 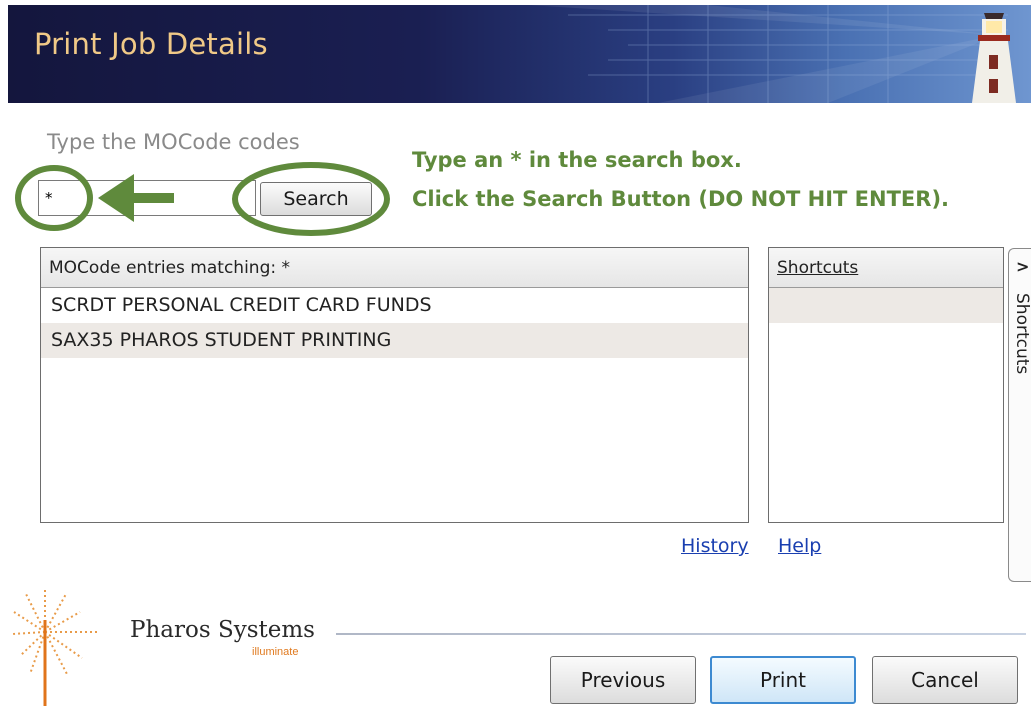 I want to click on shortcuts-empty-row, so click(x=886, y=305).